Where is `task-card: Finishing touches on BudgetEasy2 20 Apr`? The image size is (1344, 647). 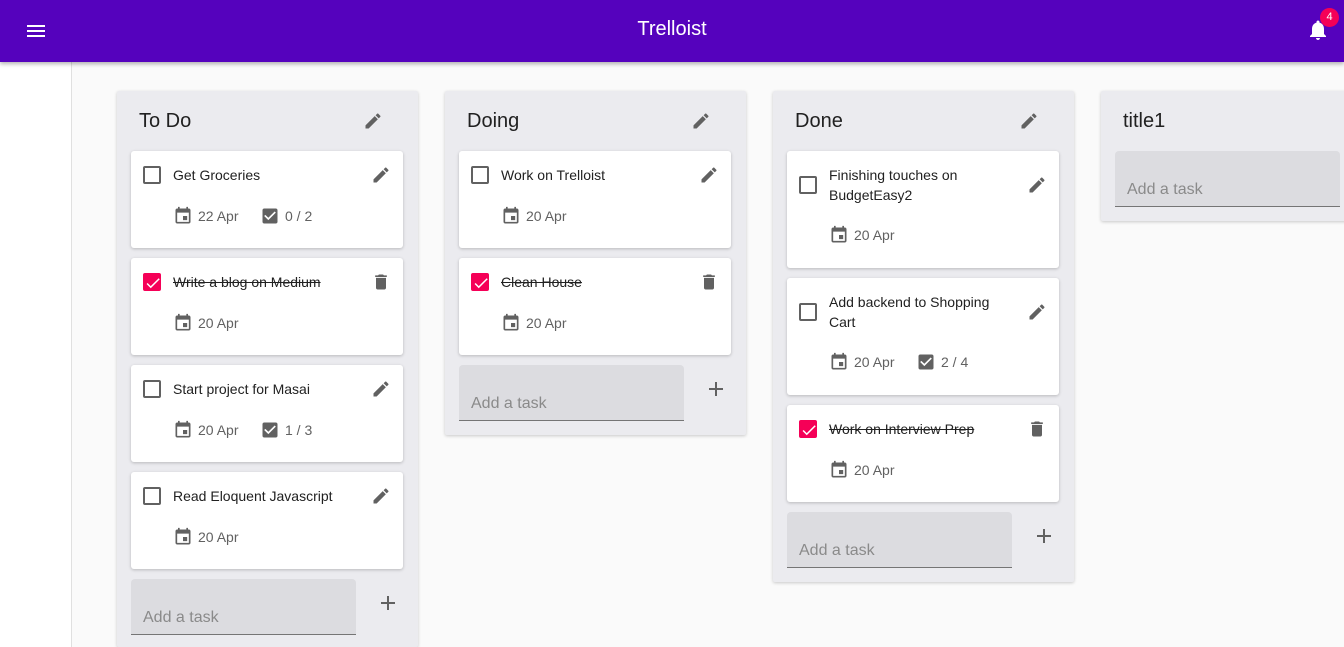
task-card: Finishing touches on BudgetEasy2 20 Apr is located at coordinates (923, 209).